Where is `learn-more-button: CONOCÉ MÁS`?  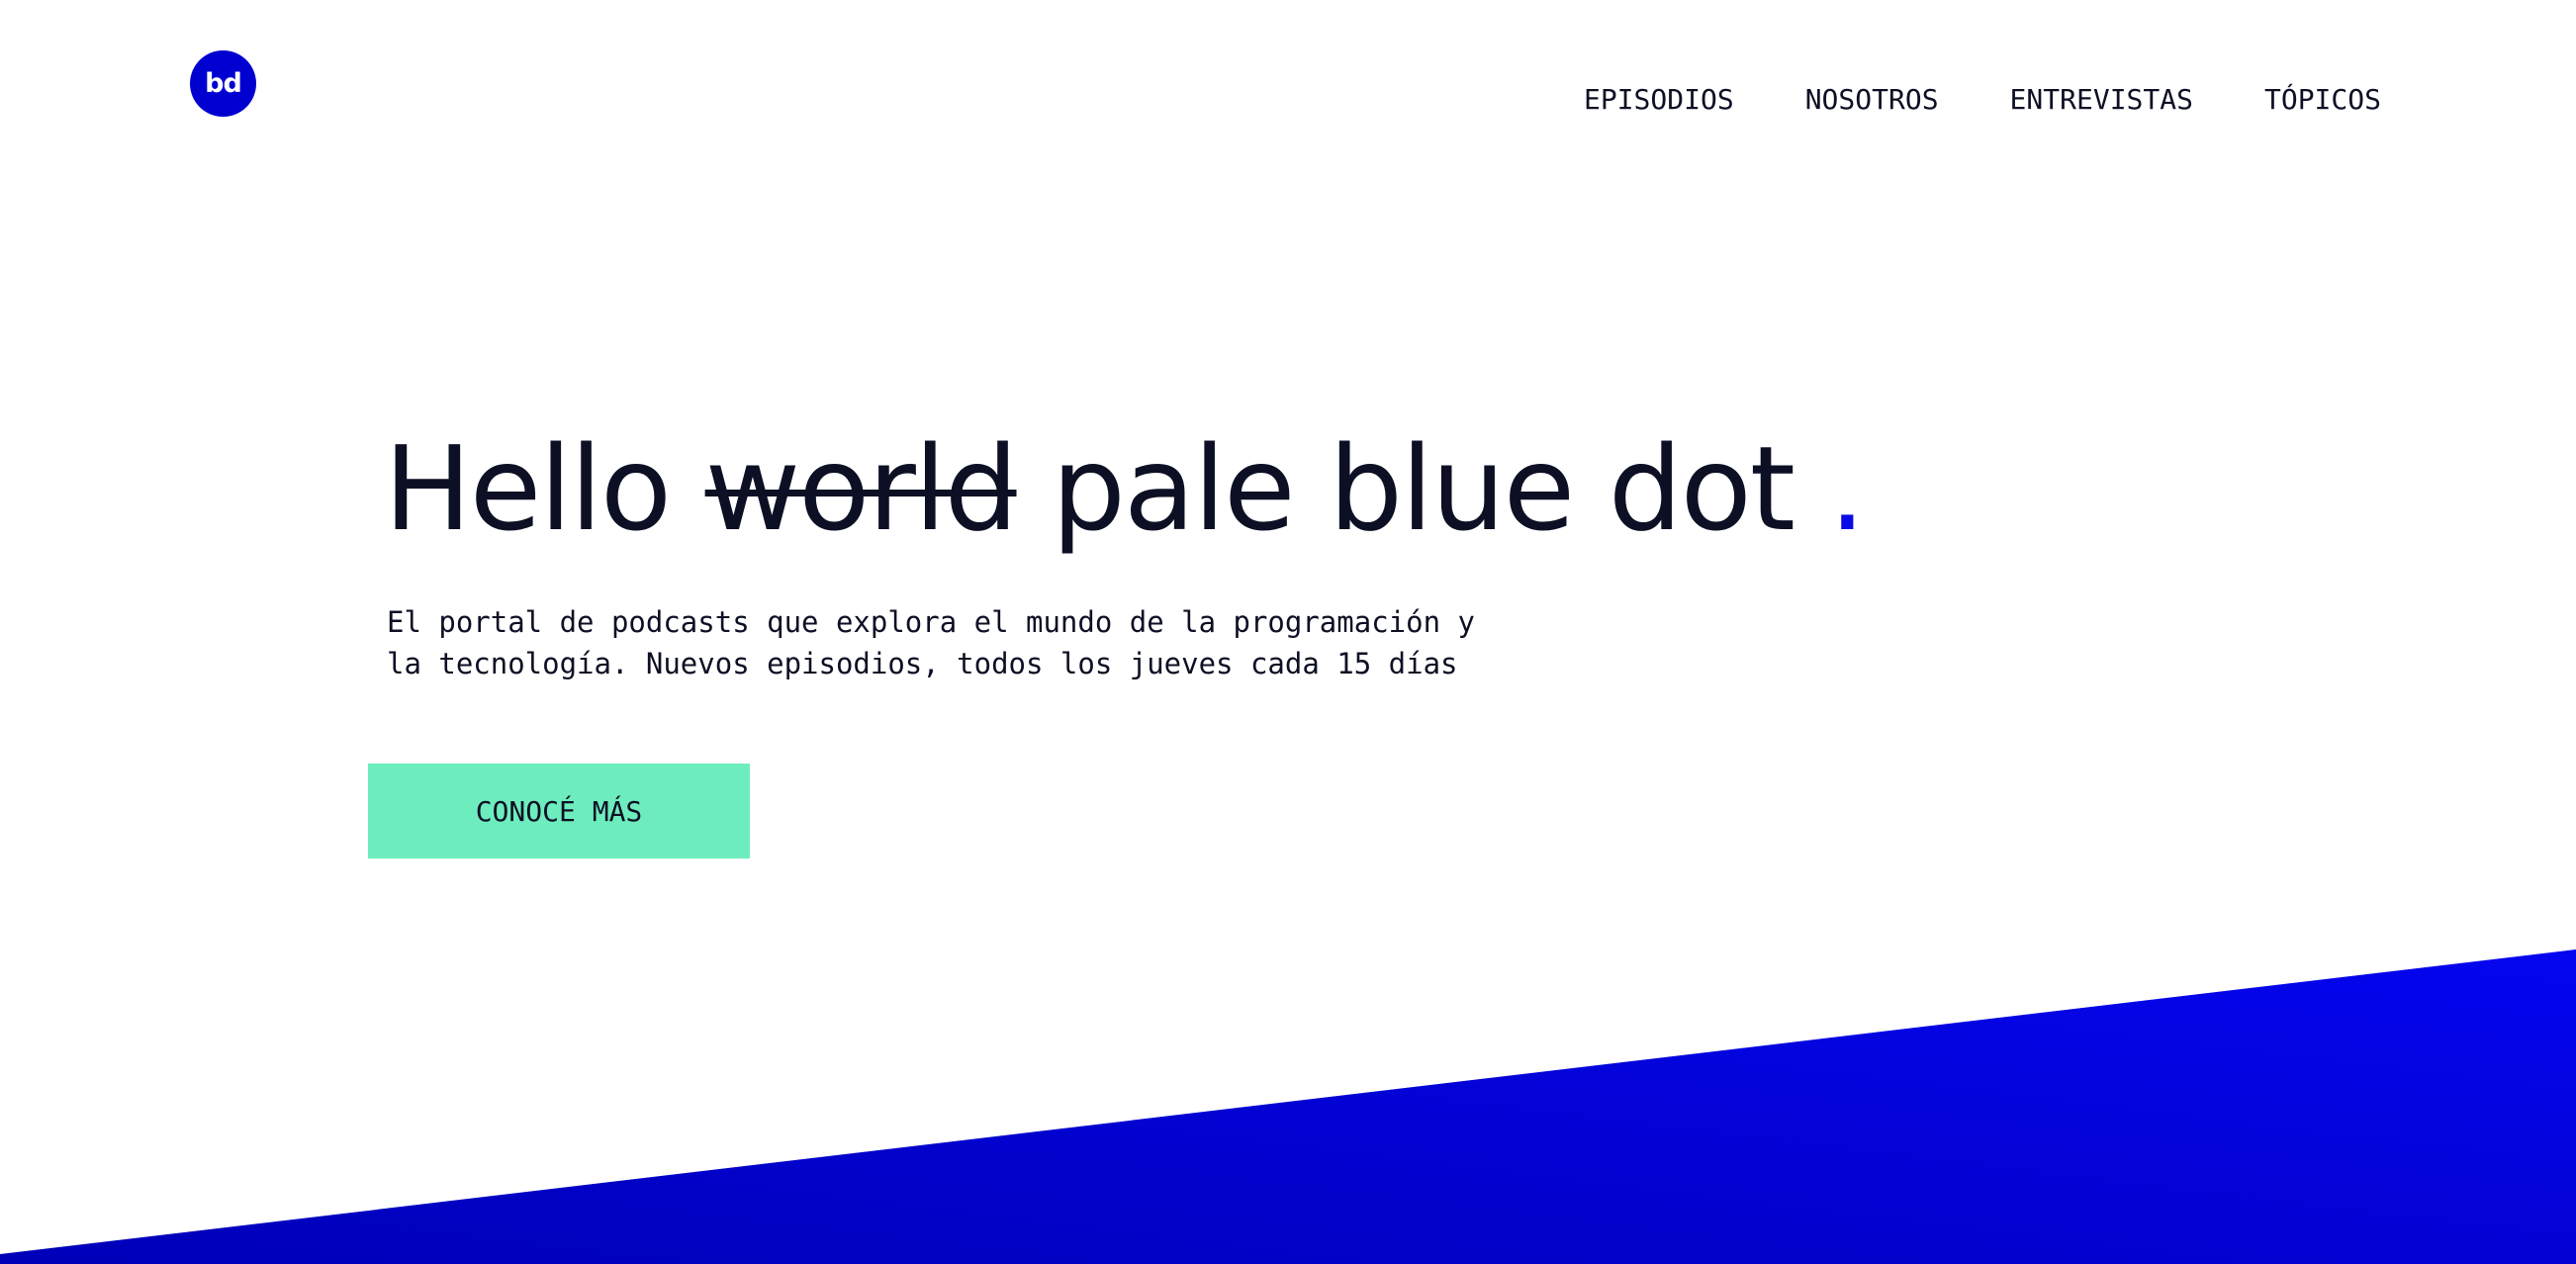 learn-more-button: CONOCÉ MÁS is located at coordinates (559, 811).